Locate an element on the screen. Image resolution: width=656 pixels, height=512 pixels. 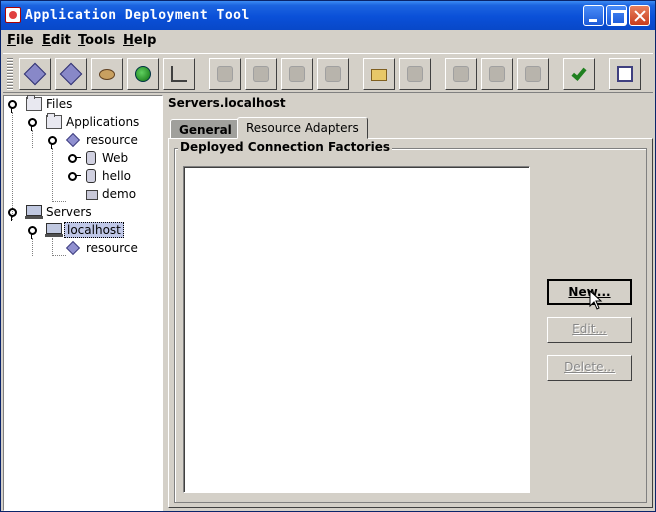
toolbar-button-open is located at coordinates (71, 74).